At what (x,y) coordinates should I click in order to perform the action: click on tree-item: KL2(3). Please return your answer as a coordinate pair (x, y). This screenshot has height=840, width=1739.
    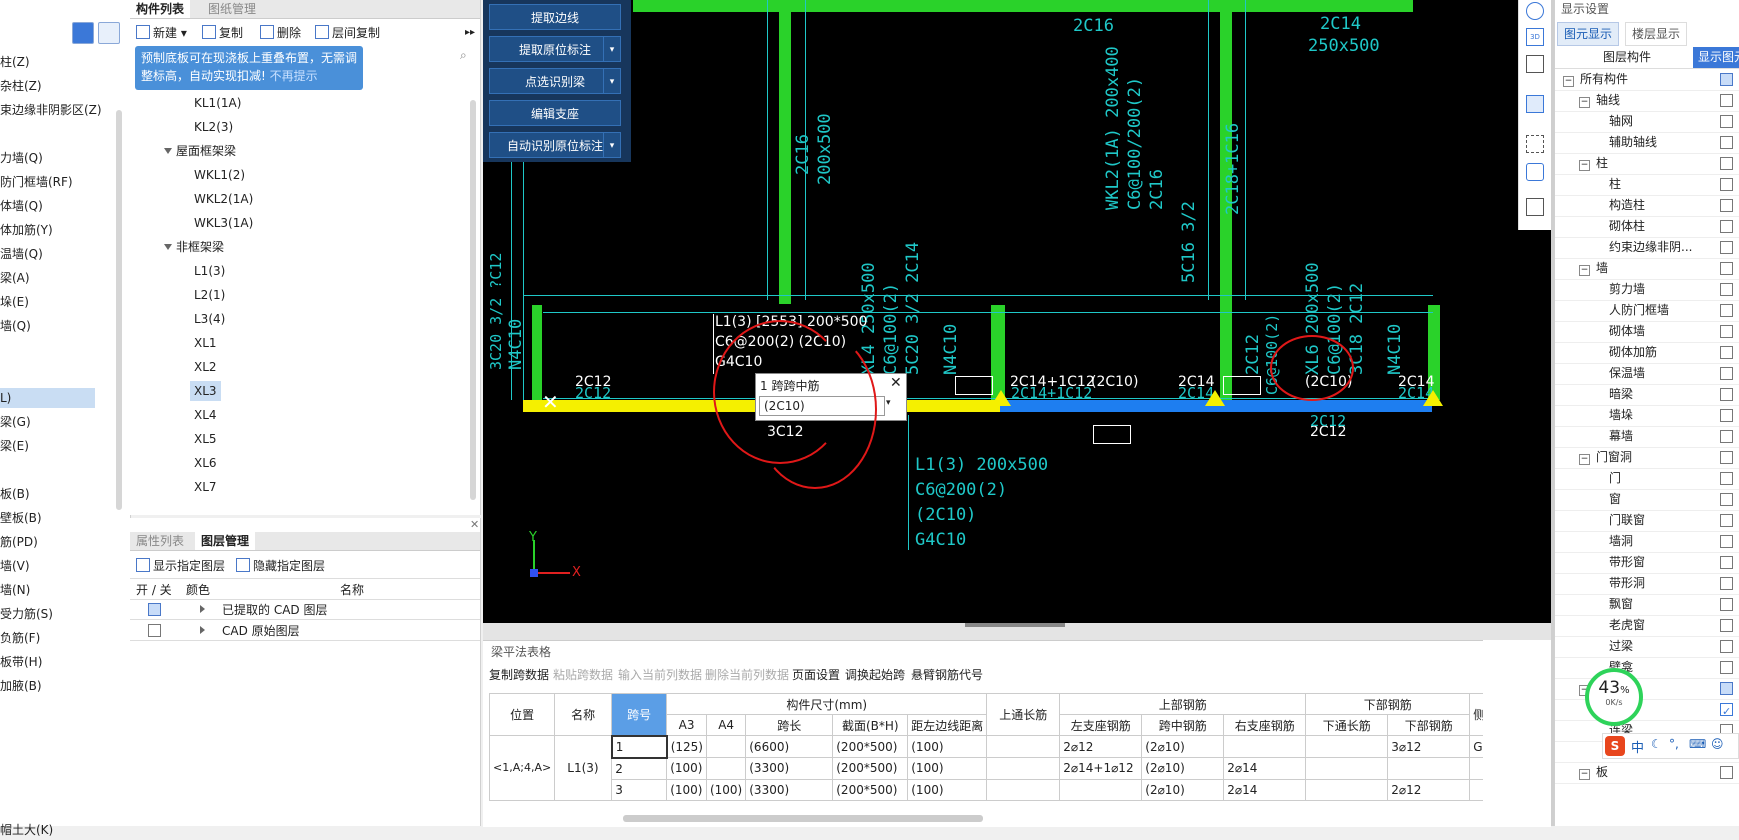
    Looking at the image, I should click on (213, 127).